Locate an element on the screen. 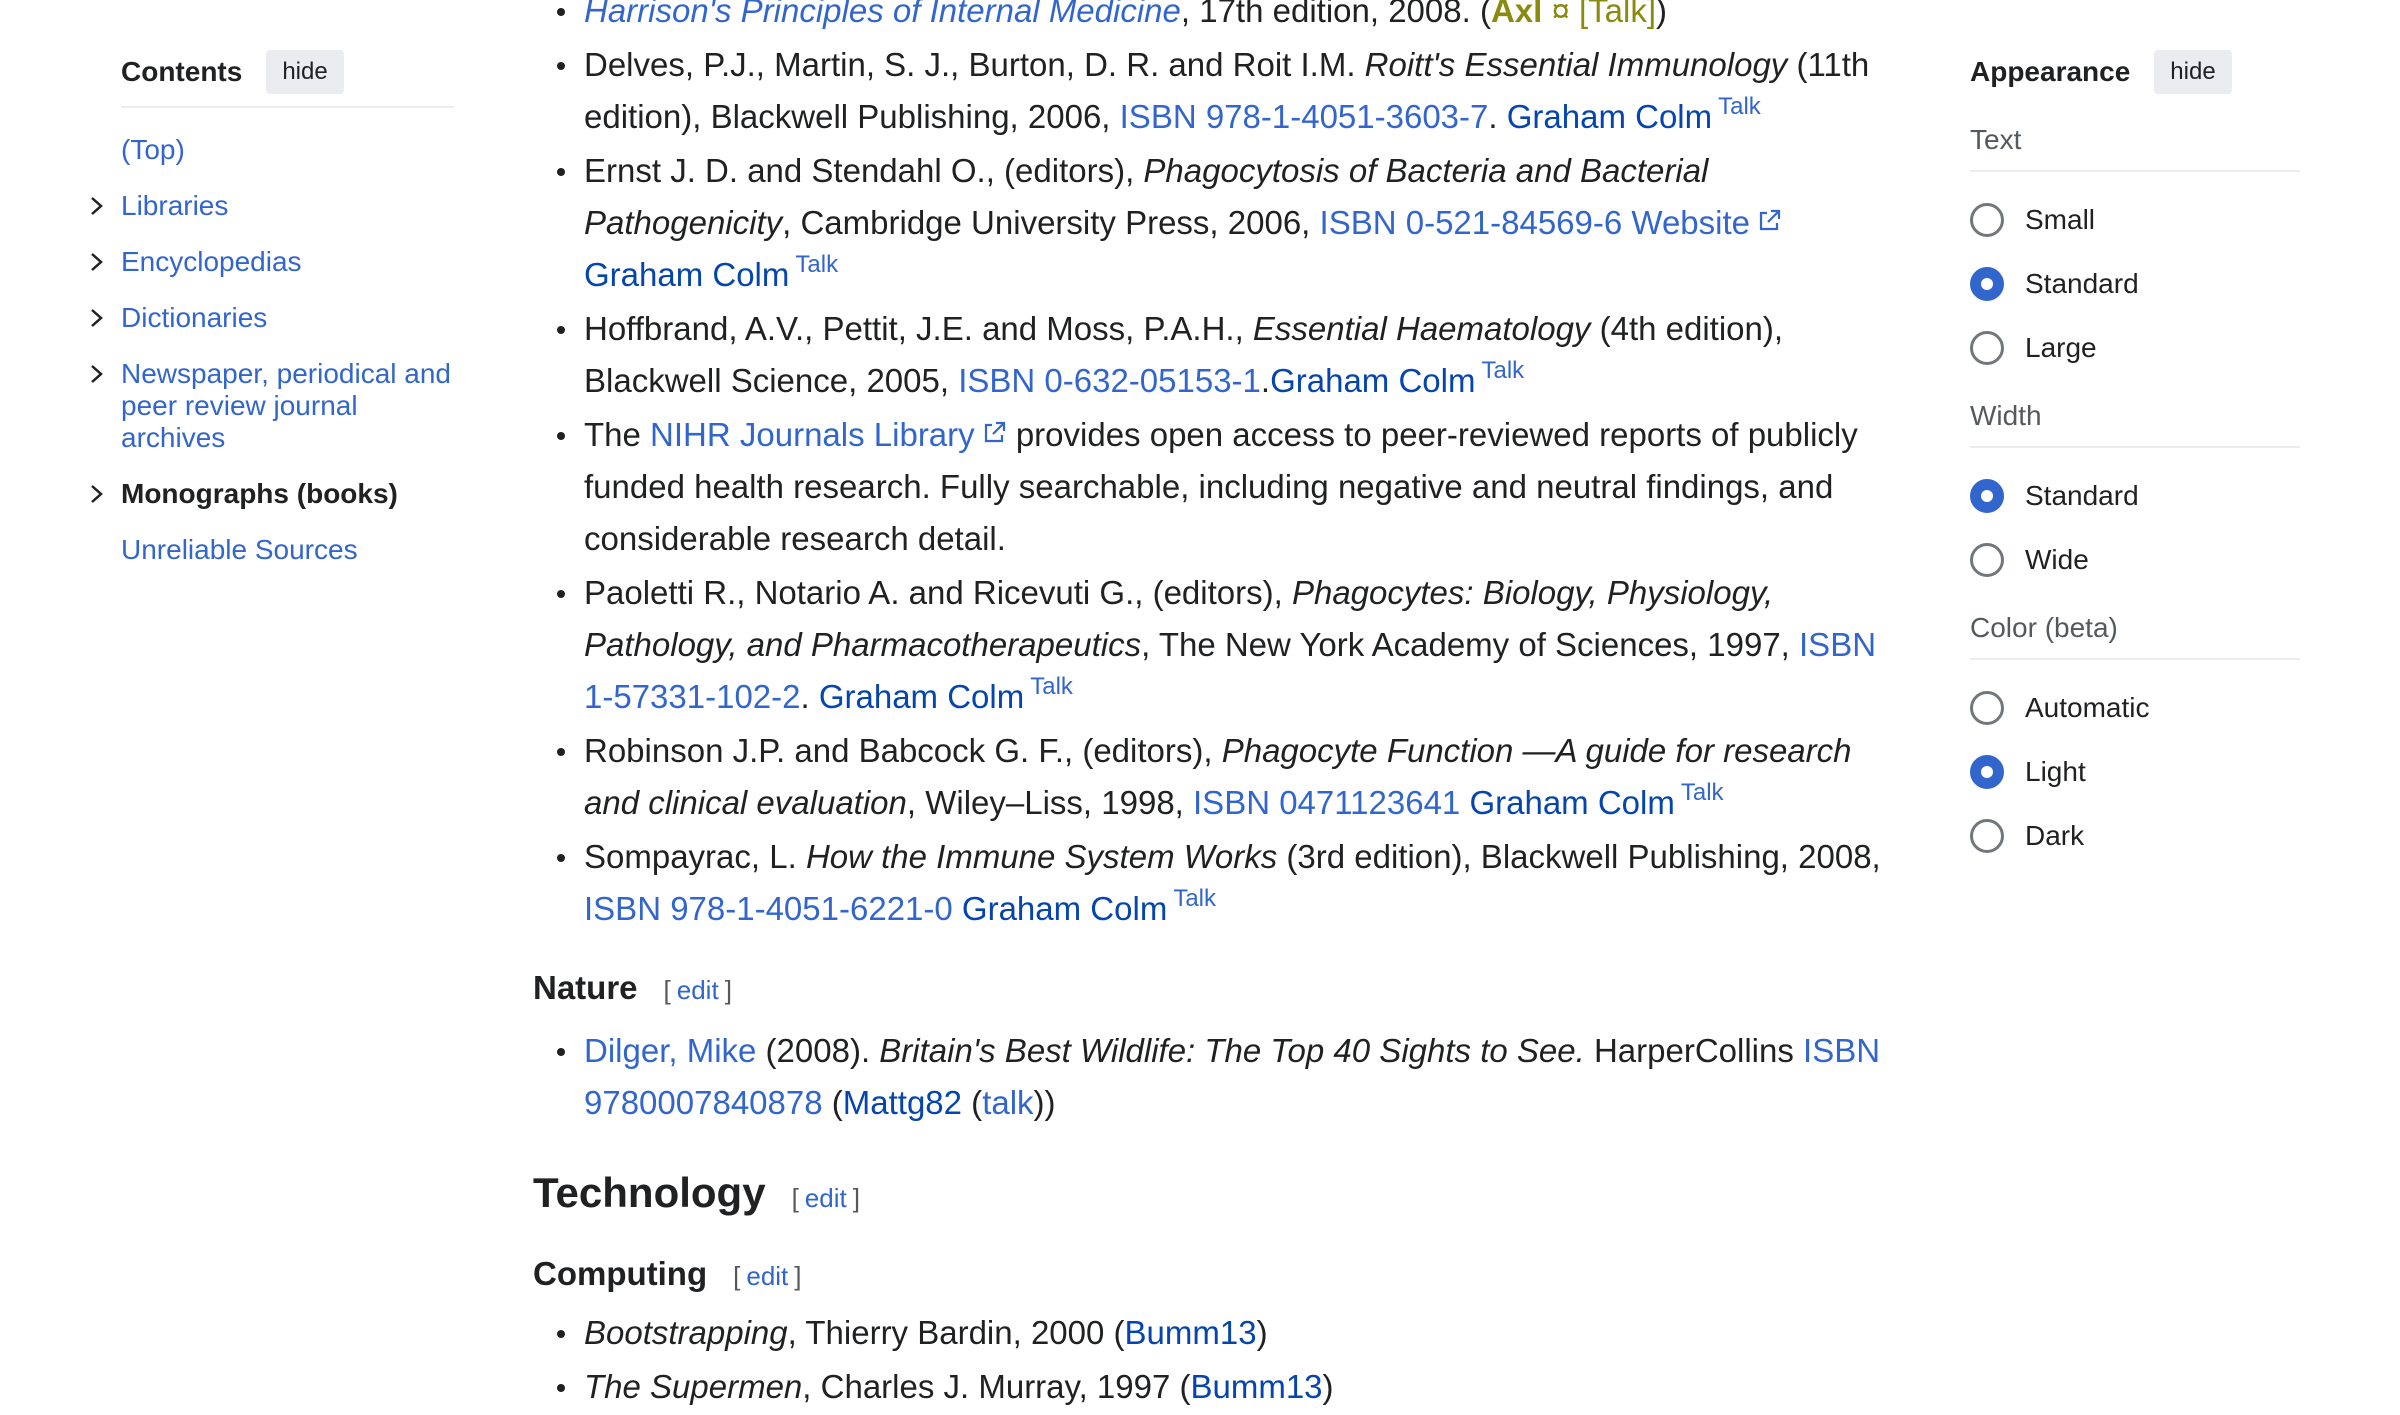  isbn-link: ISBN 978-1-4051-6221-0 is located at coordinates (768, 908).